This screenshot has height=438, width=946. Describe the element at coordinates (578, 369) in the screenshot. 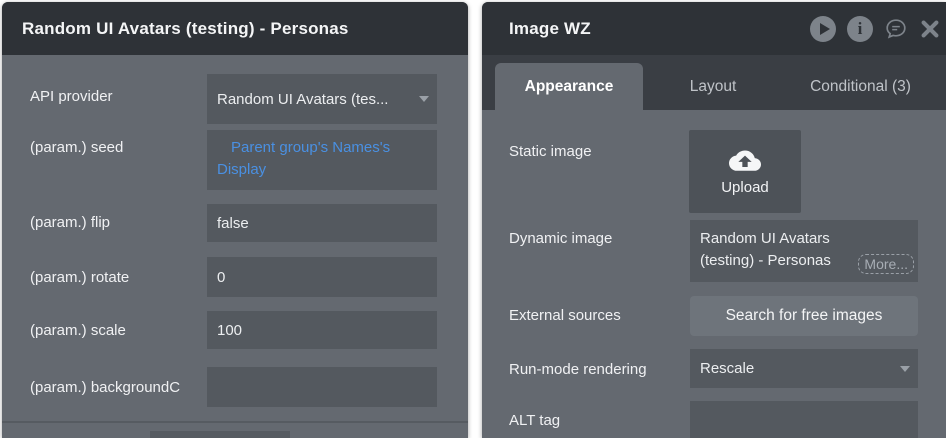

I see `run-mode-rendering-label: Run-mode rendering` at that location.